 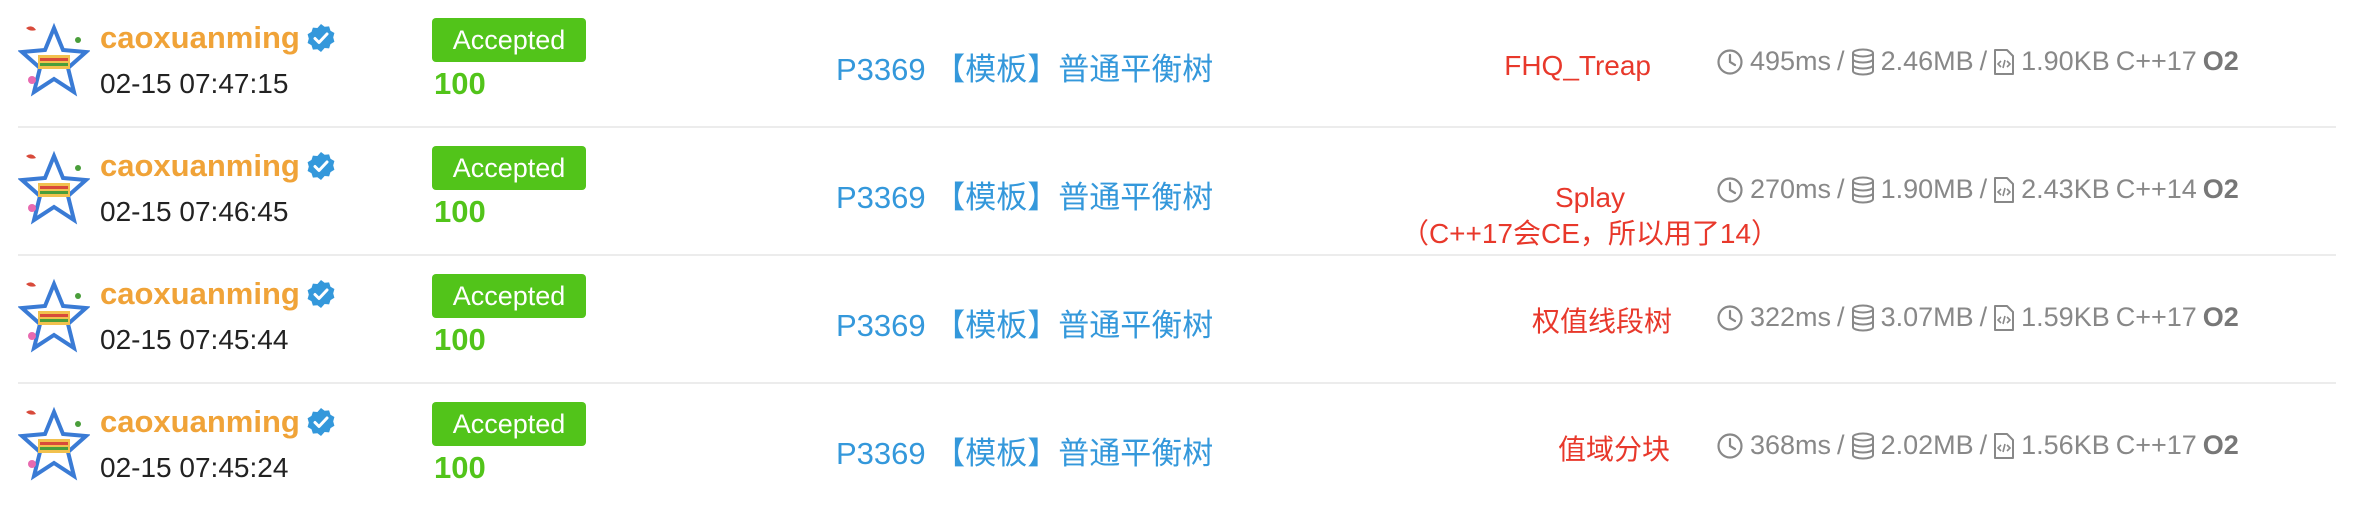 What do you see at coordinates (2065, 61) in the screenshot?
I see `code-size: 1.90KB` at bounding box center [2065, 61].